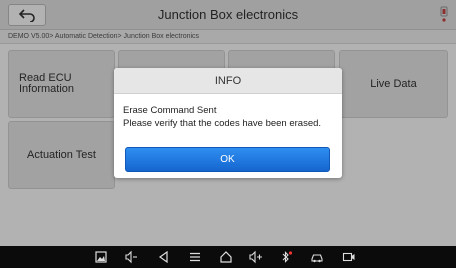 The image size is (456, 268). Describe the element at coordinates (101, 257) in the screenshot. I see `screenshot-icon` at that location.